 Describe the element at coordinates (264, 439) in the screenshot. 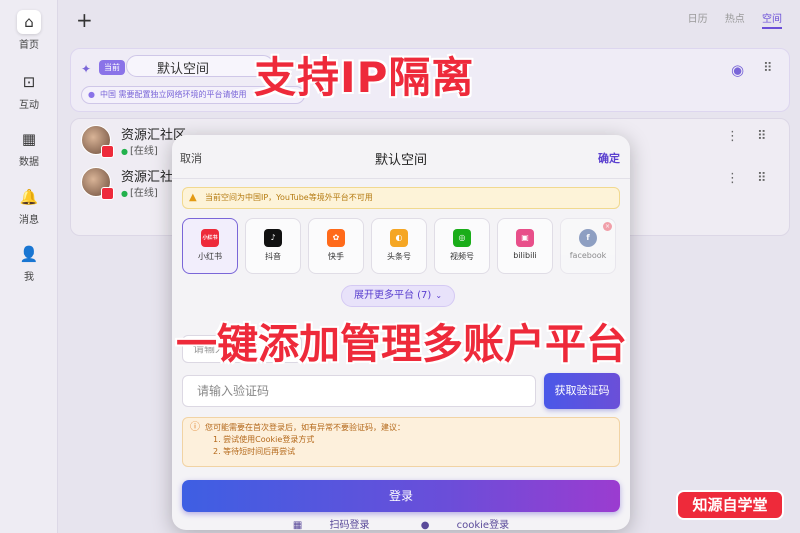

I see `tips-item: 1. 尝试使用Cookie登录方式` at that location.